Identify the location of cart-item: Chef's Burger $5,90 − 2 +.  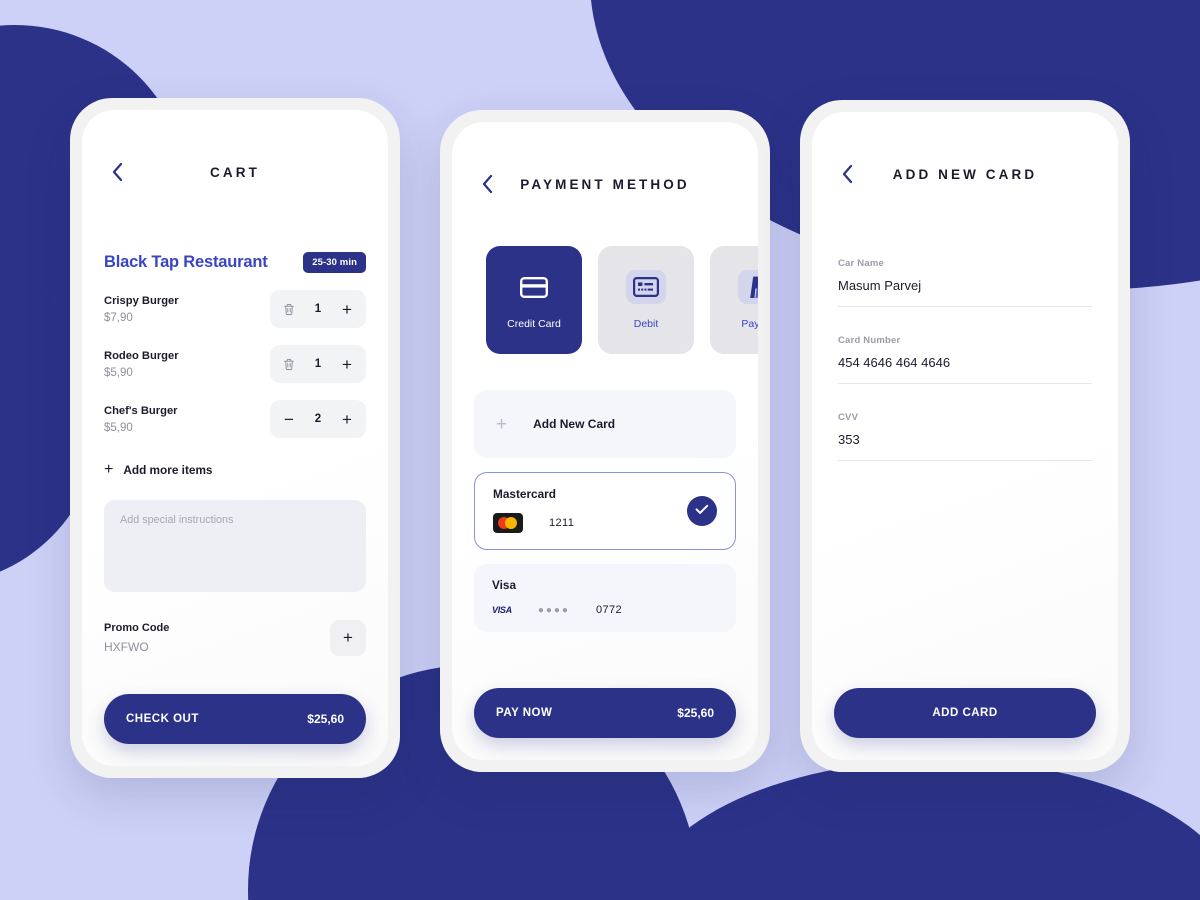
(235, 419).